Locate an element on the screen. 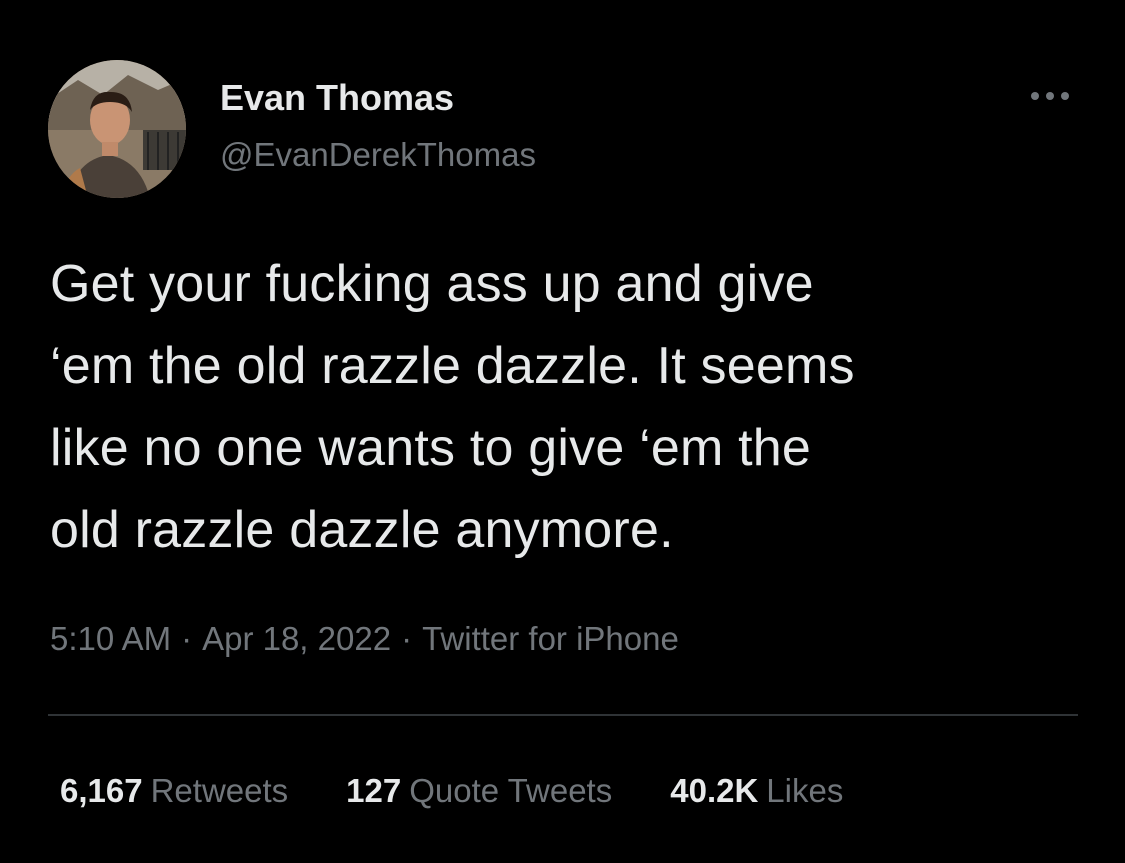  display-name: Evan Thomas is located at coordinates (378, 98).